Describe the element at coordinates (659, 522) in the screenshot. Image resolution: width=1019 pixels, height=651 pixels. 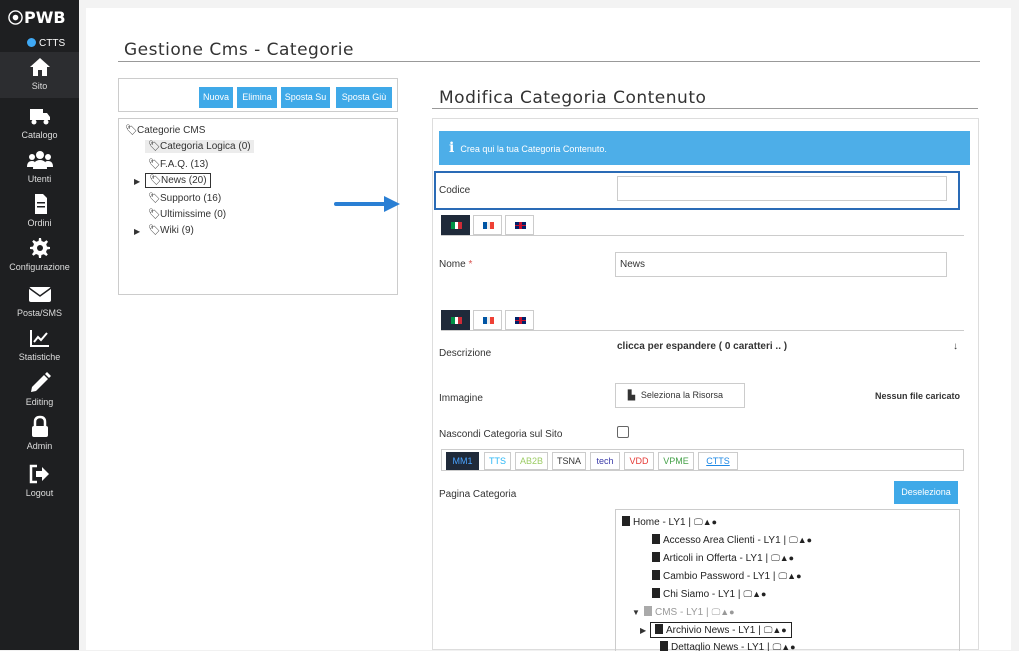
I see `page-node-label: Home - LY1` at that location.